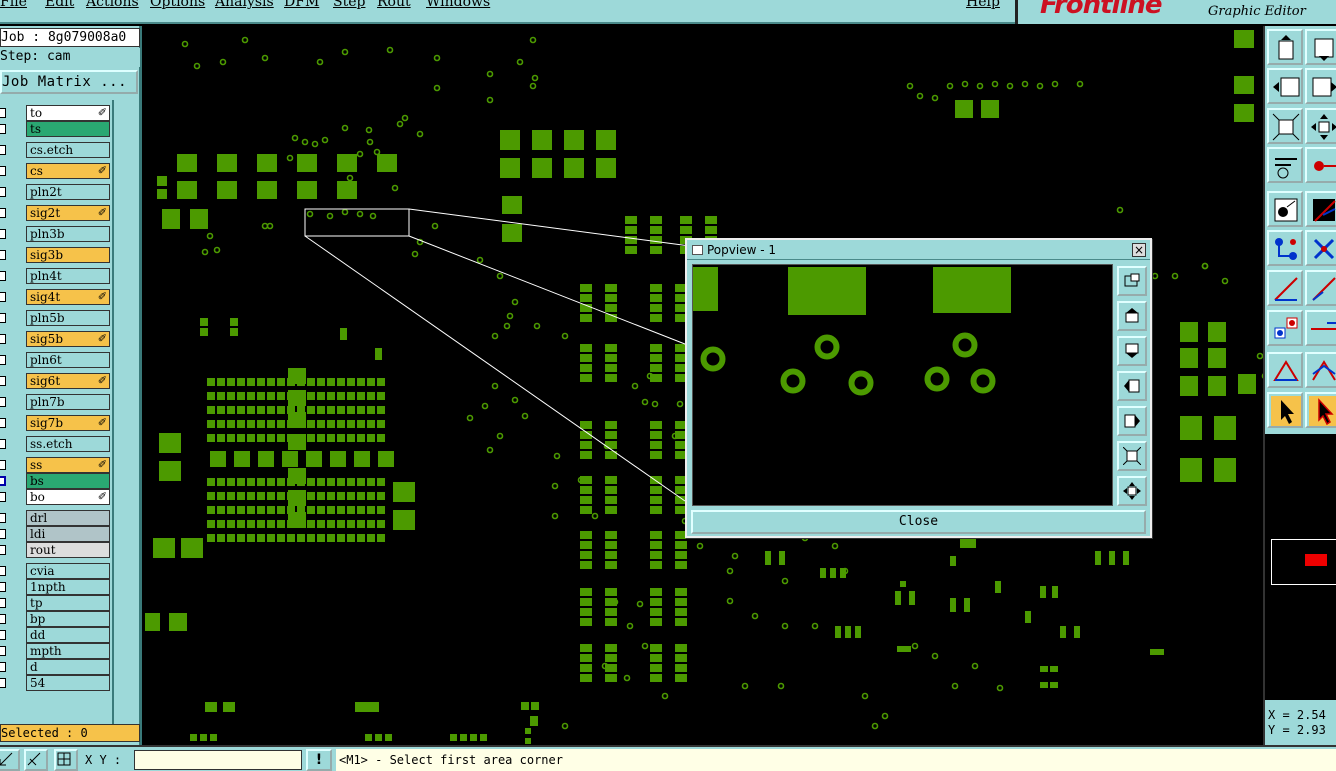 Image resolution: width=1336 pixels, height=771 pixels. What do you see at coordinates (1132, 421) in the screenshot?
I see `zoom-right-button` at bounding box center [1132, 421].